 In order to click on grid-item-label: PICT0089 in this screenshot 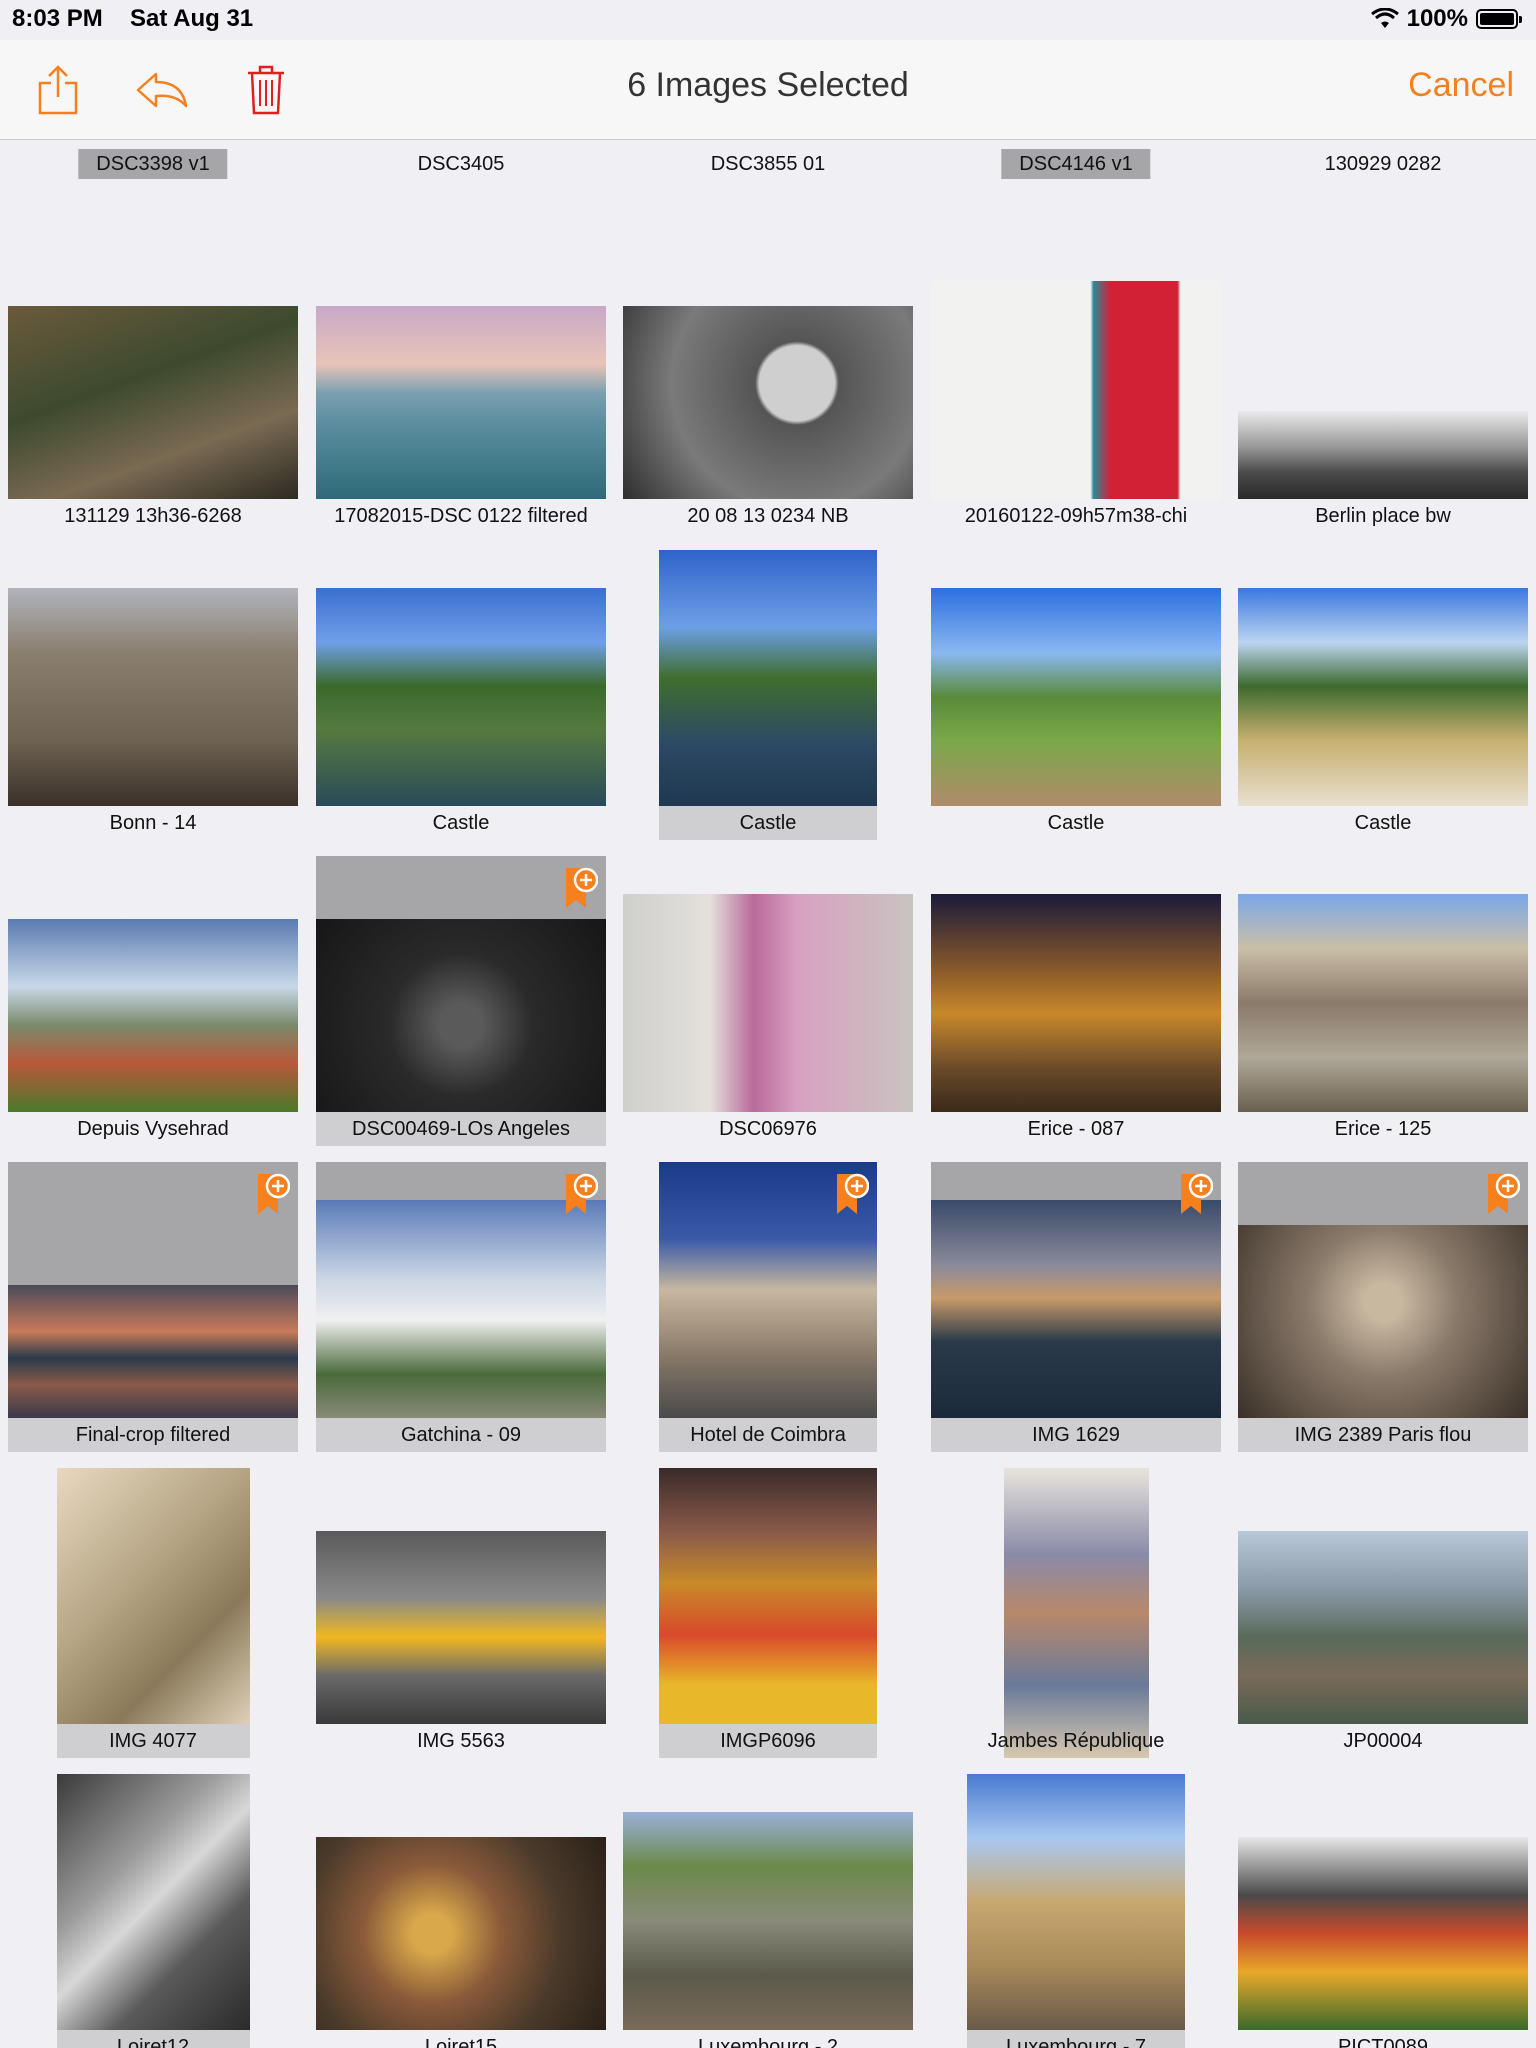, I will do `click(1383, 2042)`.